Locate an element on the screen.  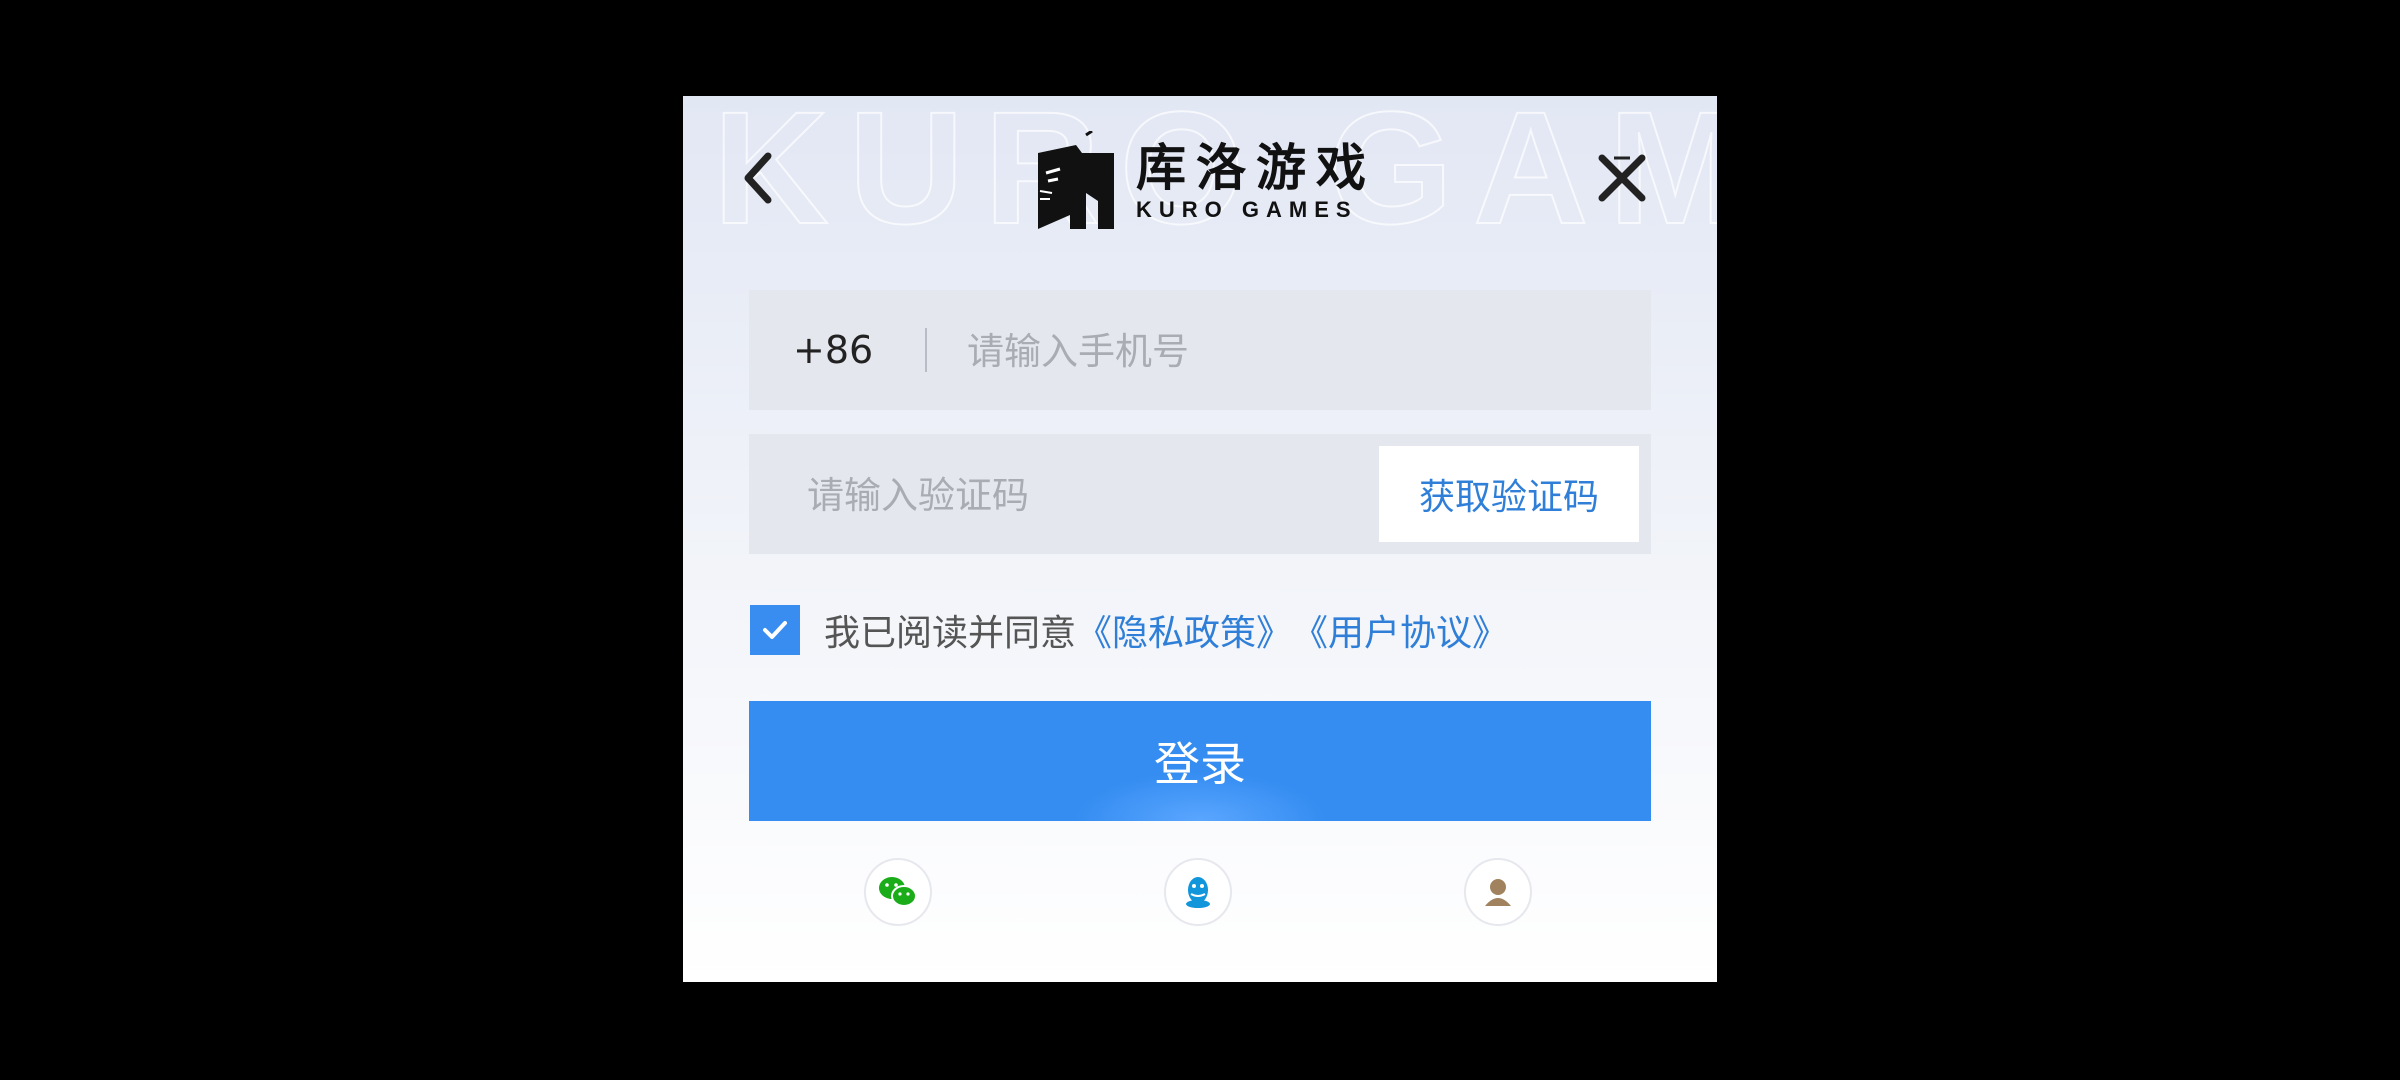
agreement-checkbox is located at coordinates (775, 630).